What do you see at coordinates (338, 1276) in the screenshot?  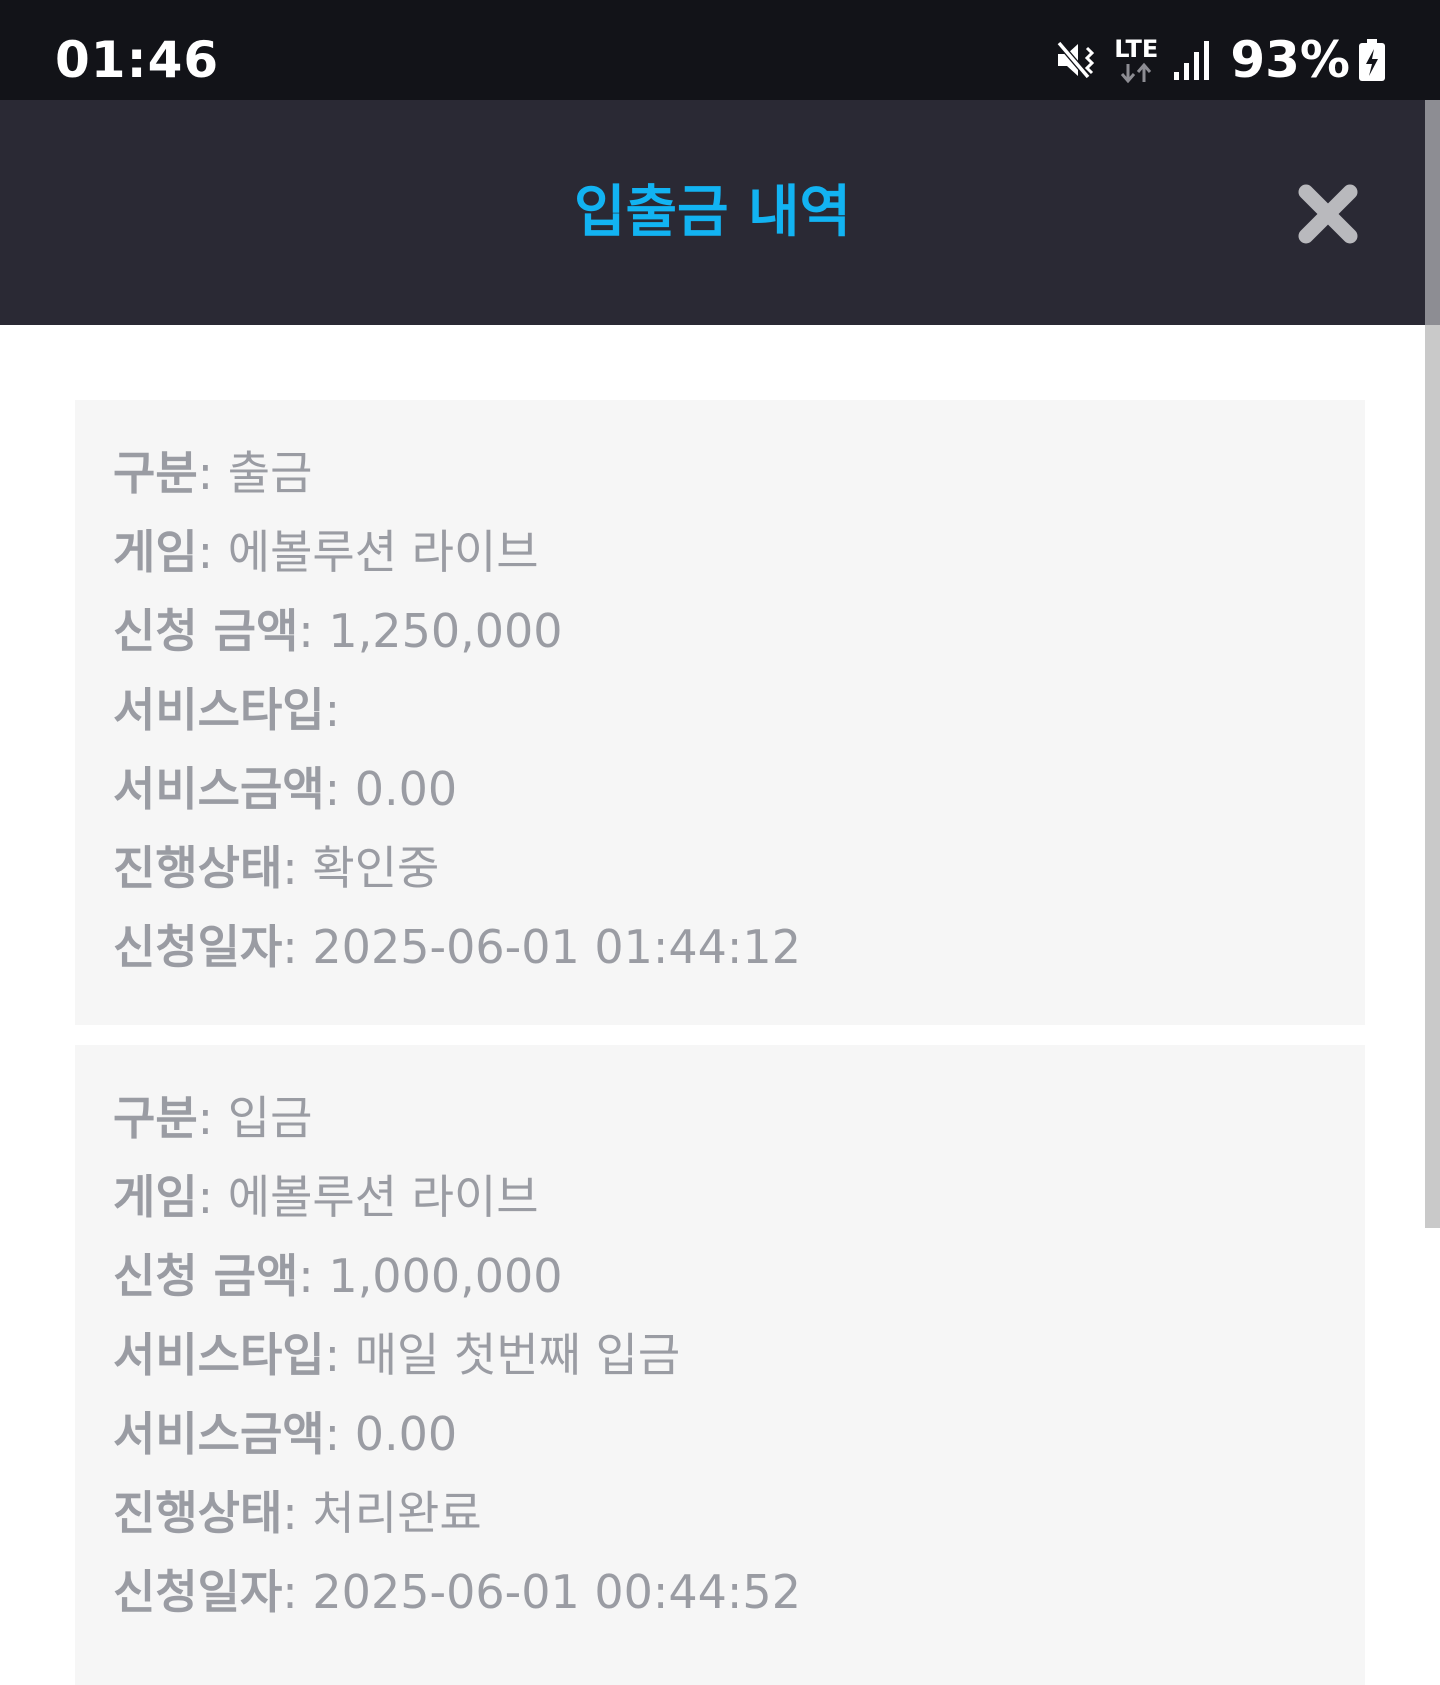 I see `record-field-amount: 신청 금액: 1,000,000` at bounding box center [338, 1276].